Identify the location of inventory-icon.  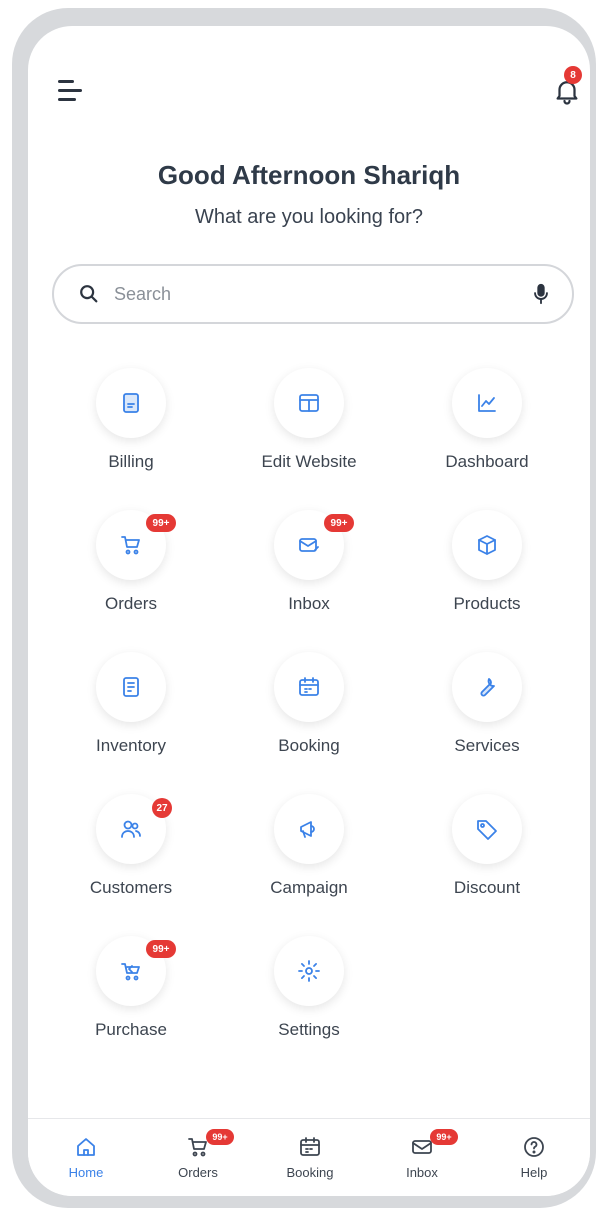
(131, 687).